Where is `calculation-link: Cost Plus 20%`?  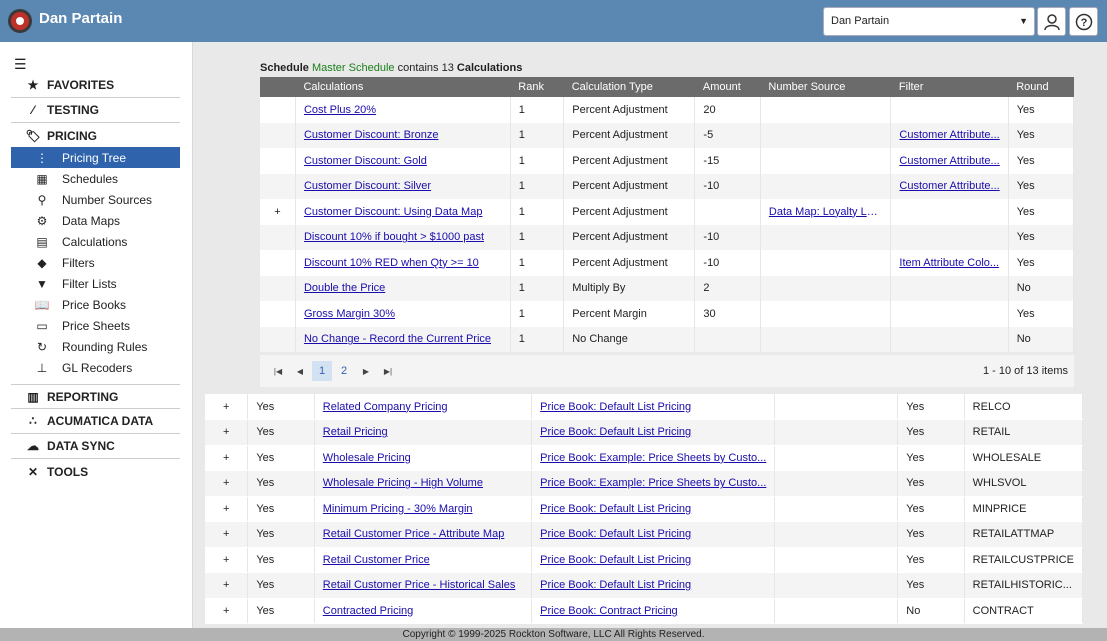
calculation-link: Cost Plus 20% is located at coordinates (403, 110).